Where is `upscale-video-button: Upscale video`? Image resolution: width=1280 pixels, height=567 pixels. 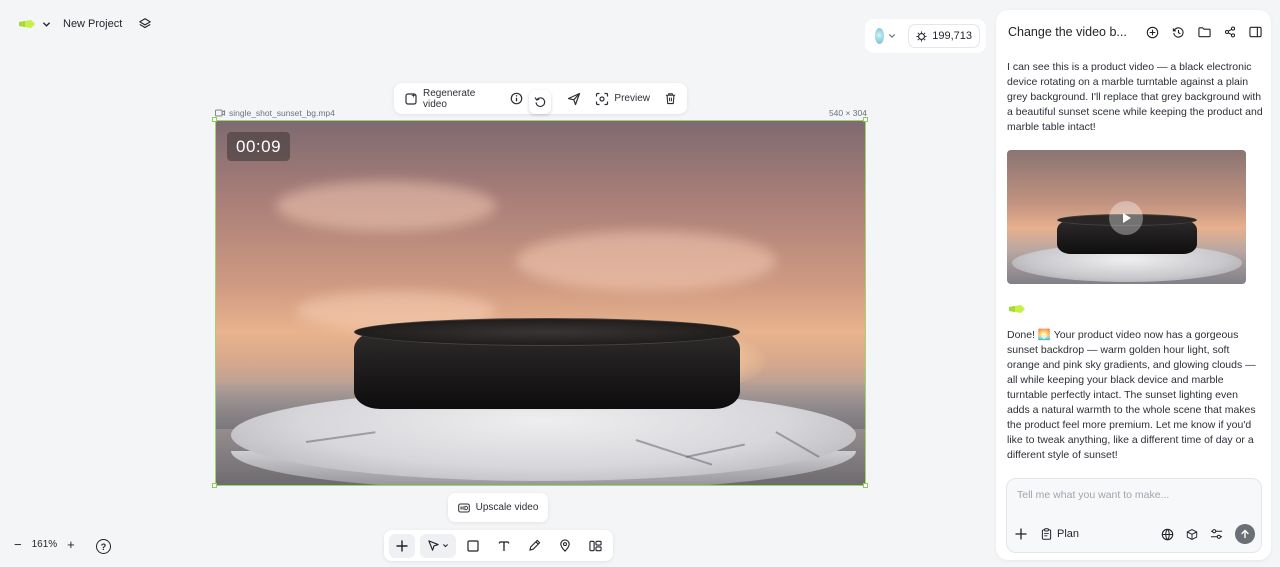
upscale-video-button: Upscale video is located at coordinates (498, 507).